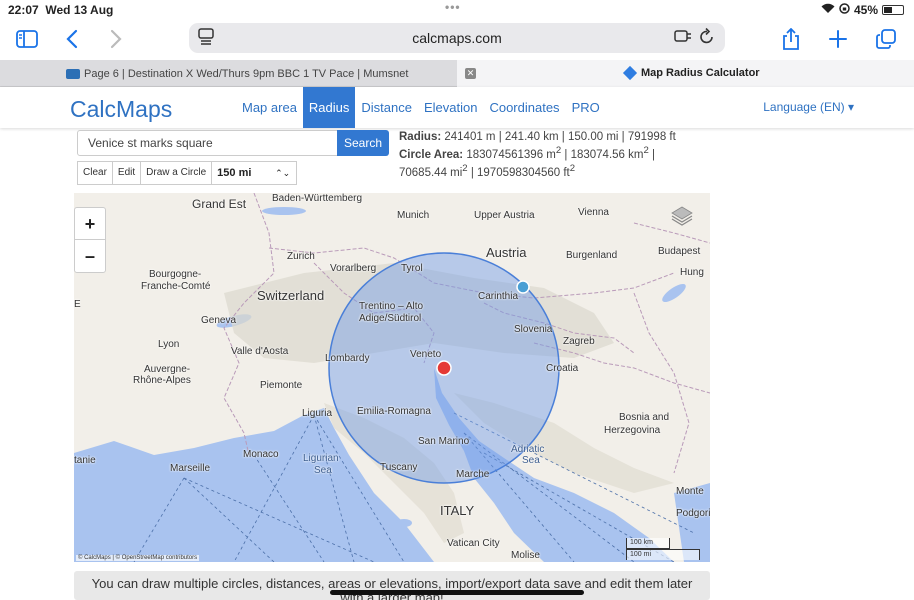 The image size is (914, 600). What do you see at coordinates (254, 173) in the screenshot?
I see `radius-unit-select: 150 mi ⌃⌄` at bounding box center [254, 173].